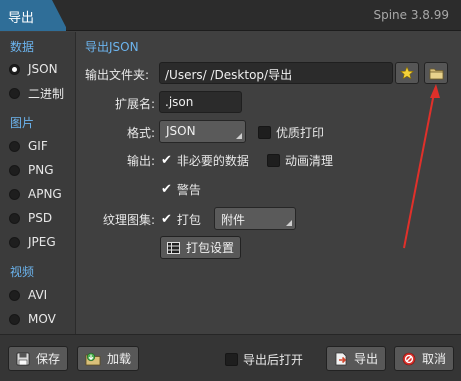  Describe the element at coordinates (43, 69) in the screenshot. I see `sidebar-item-label: JSON` at that location.